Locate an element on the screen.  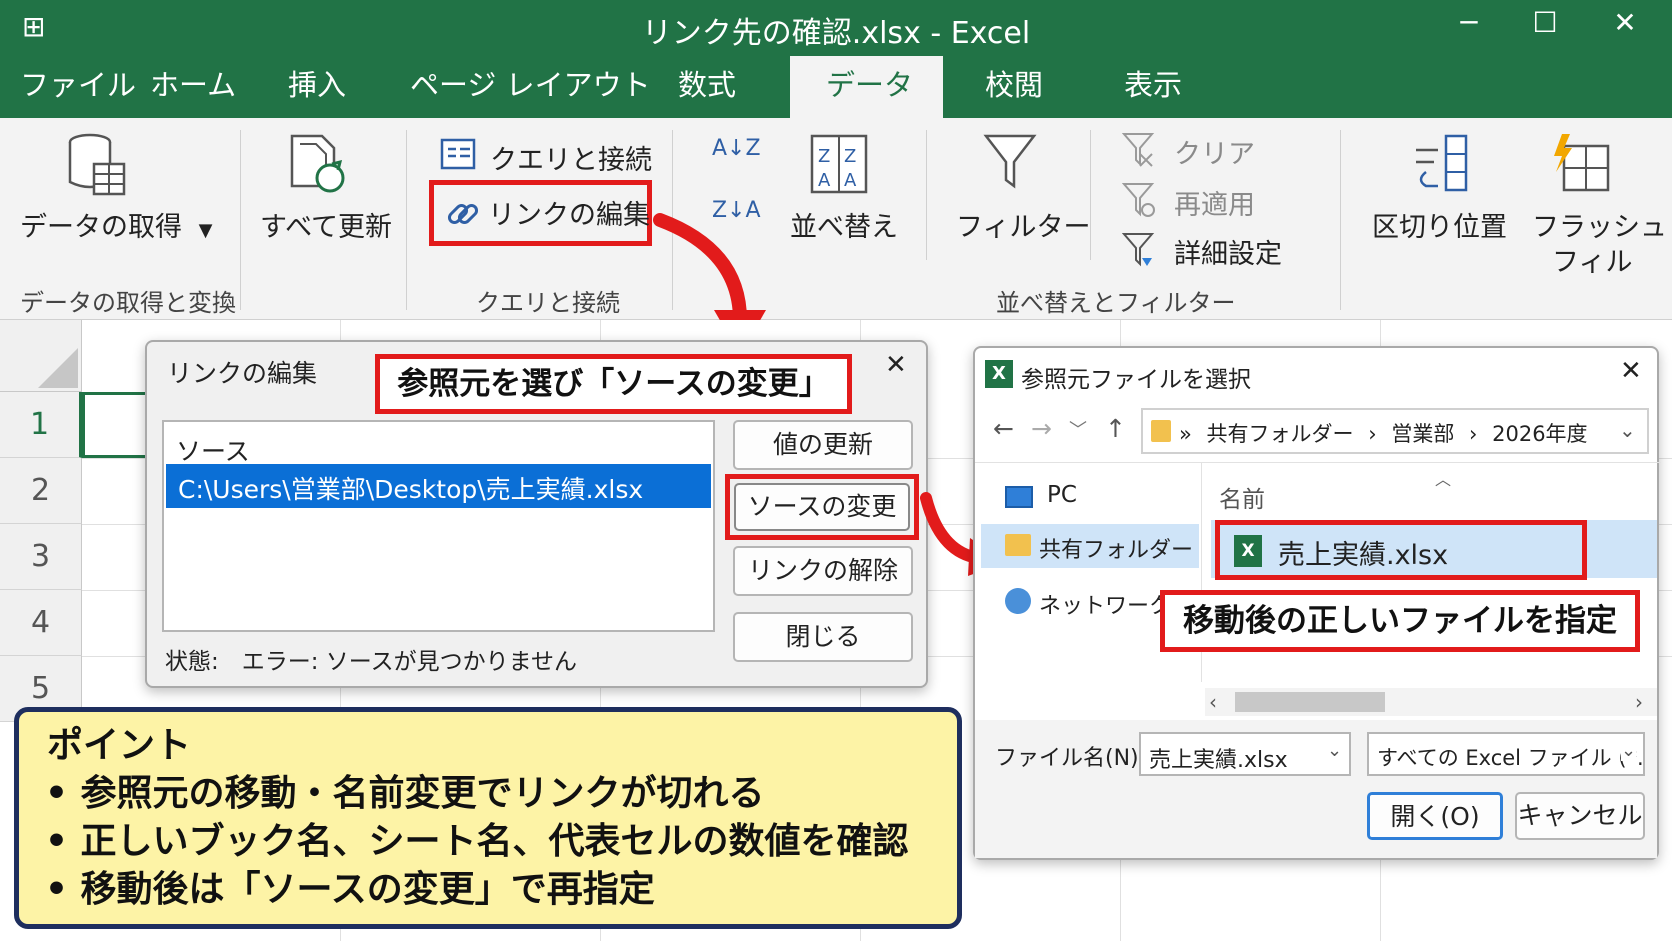
divider is located at coordinates (1318, 462).